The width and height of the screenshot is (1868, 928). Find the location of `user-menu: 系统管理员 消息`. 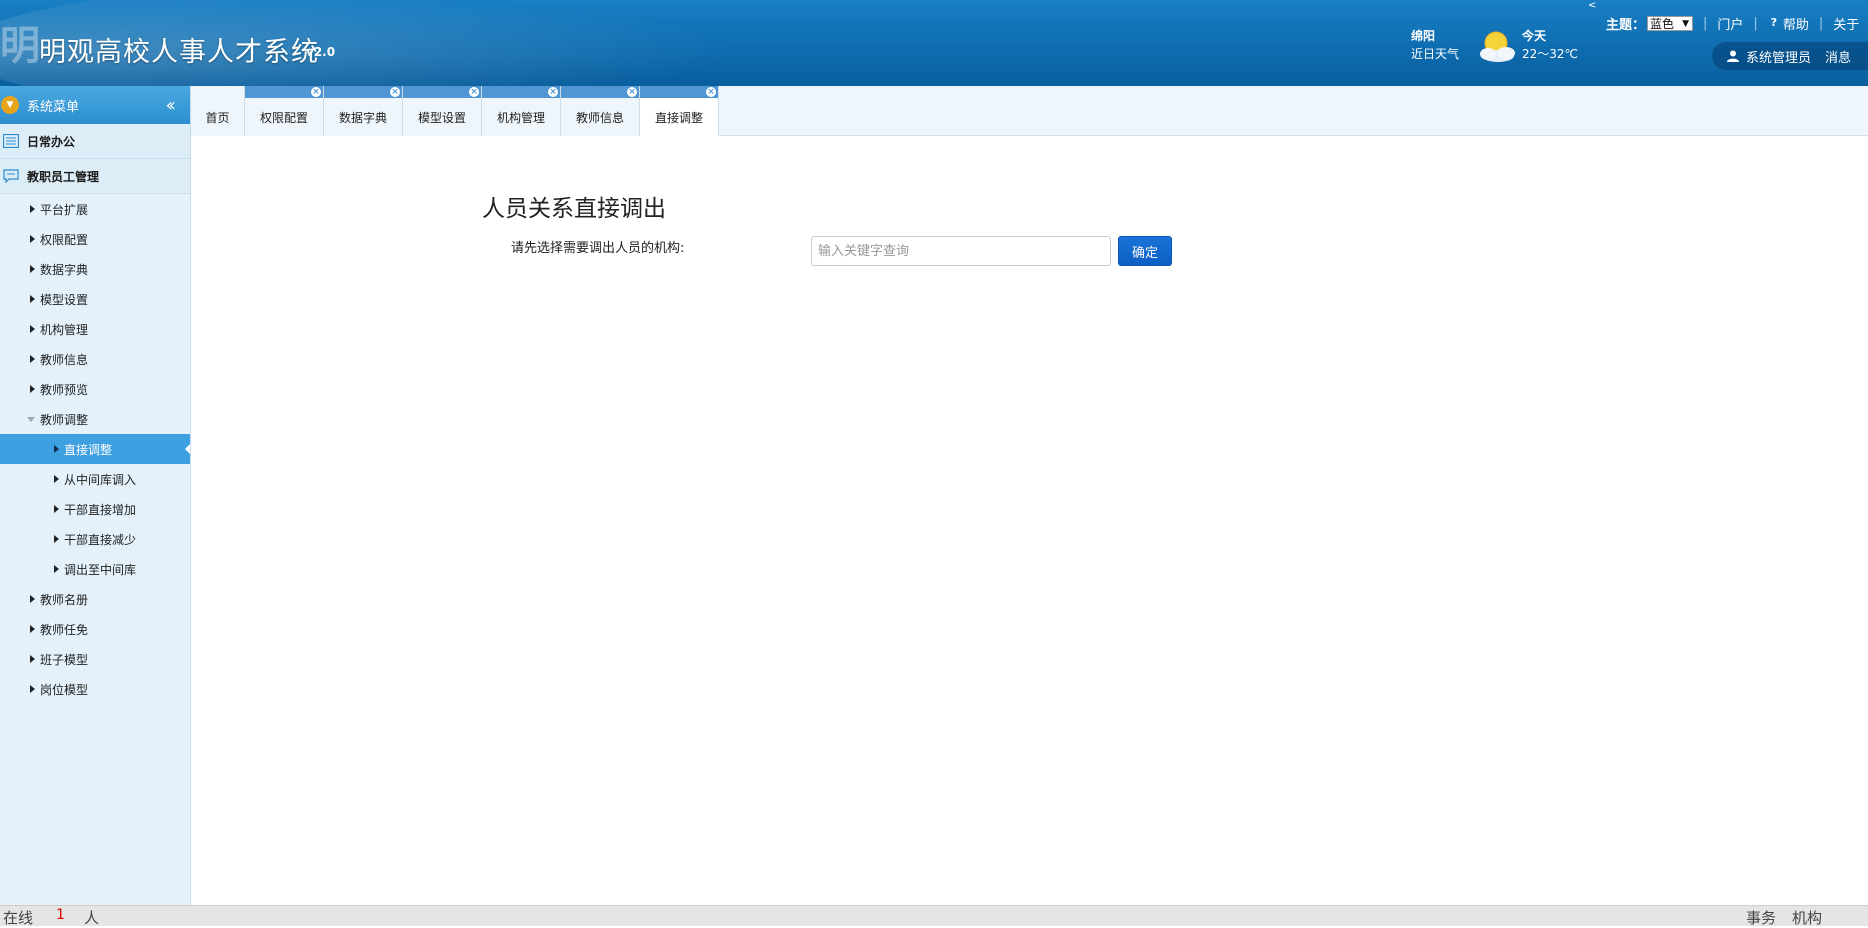

user-menu: 系统管理员 消息 is located at coordinates (1790, 56).